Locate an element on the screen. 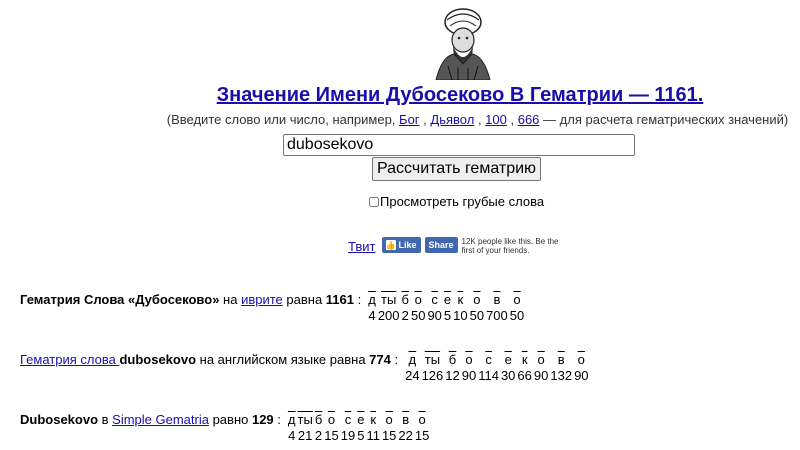 This screenshot has width=800, height=450. letter-cell: с 114 is located at coordinates (488, 368).